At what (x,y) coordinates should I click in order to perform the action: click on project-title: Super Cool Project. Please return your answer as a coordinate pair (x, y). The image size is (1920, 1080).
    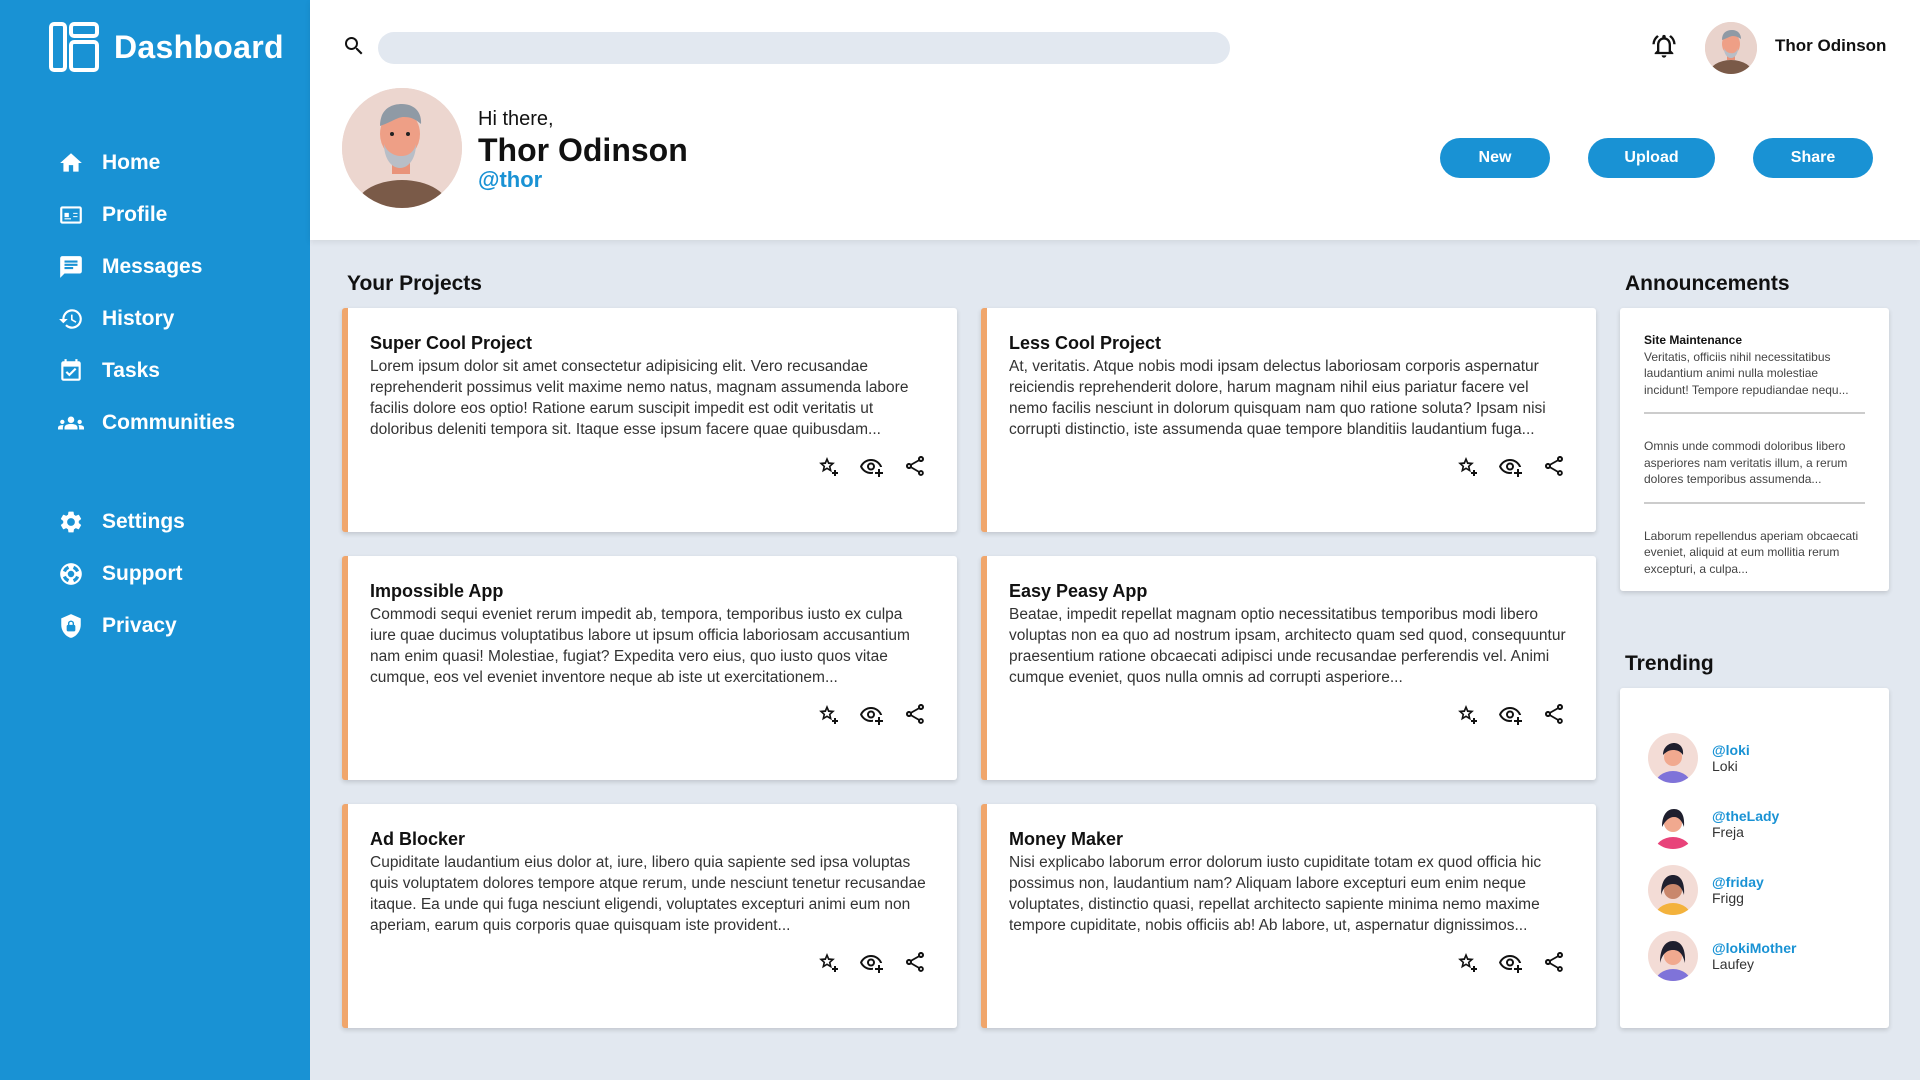
    Looking at the image, I should click on (451, 343).